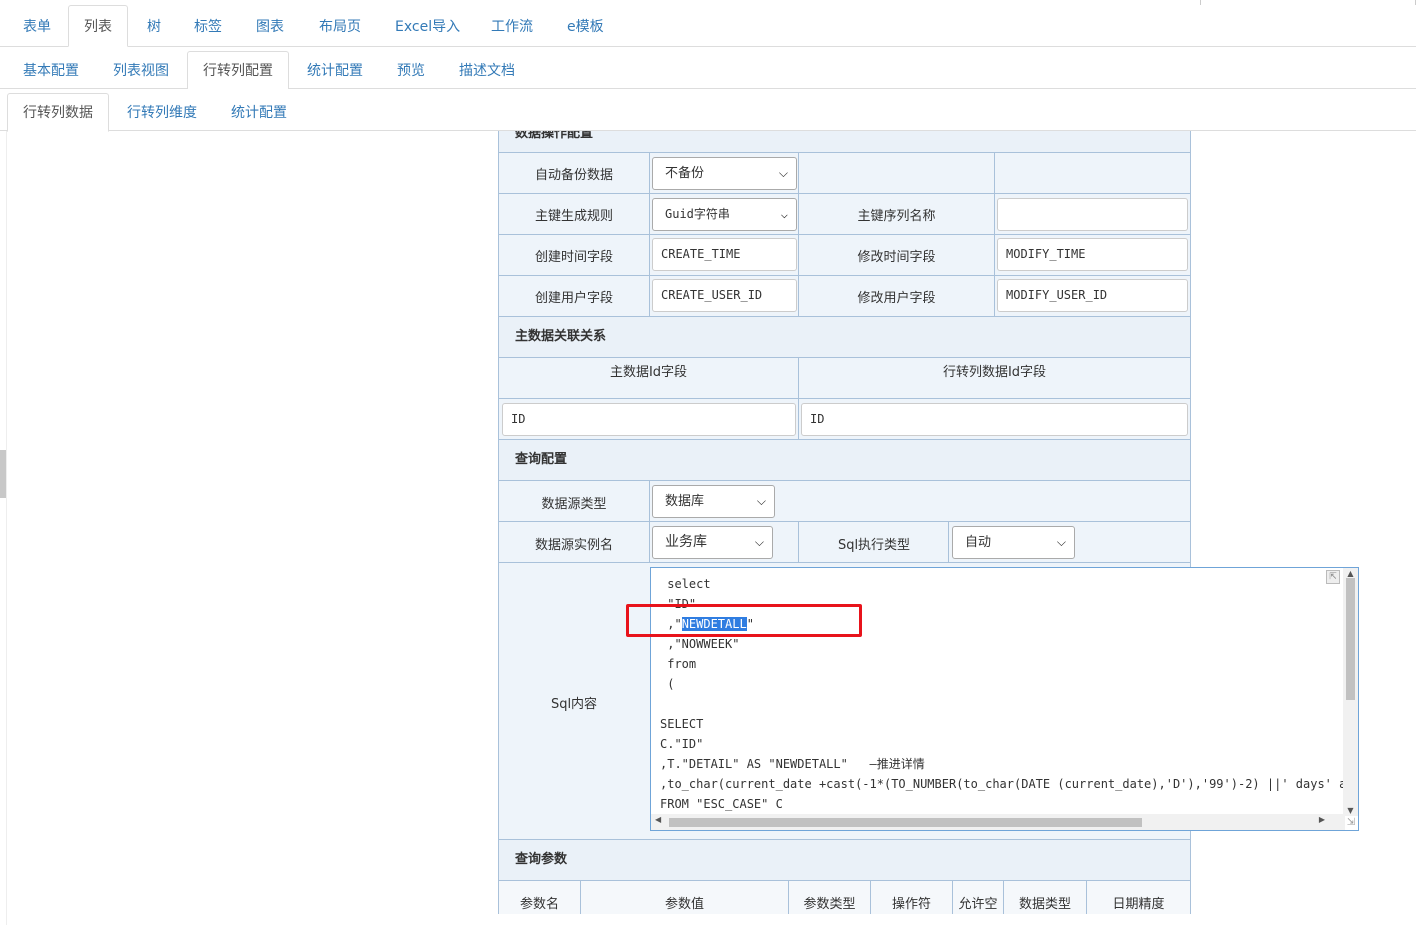  Describe the element at coordinates (573, 175) in the screenshot. I see `auto-backup-label: 自动备份数据` at that location.